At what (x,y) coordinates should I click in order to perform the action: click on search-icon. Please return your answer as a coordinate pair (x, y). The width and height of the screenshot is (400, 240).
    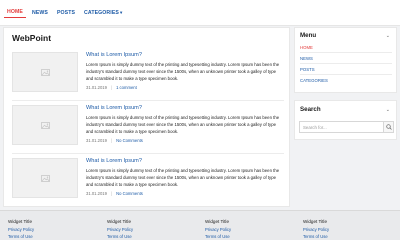
    Looking at the image, I should click on (388, 127).